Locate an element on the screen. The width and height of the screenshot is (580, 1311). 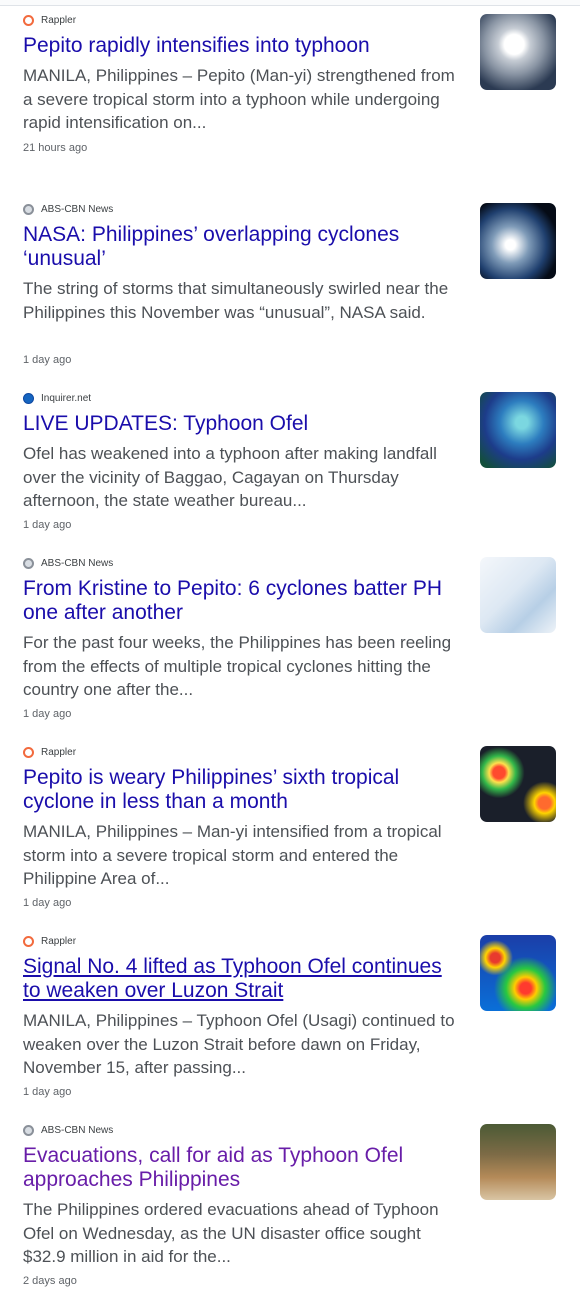
article-headline-link: Pepito rapidly intensifies into typhoon is located at coordinates (238, 46).